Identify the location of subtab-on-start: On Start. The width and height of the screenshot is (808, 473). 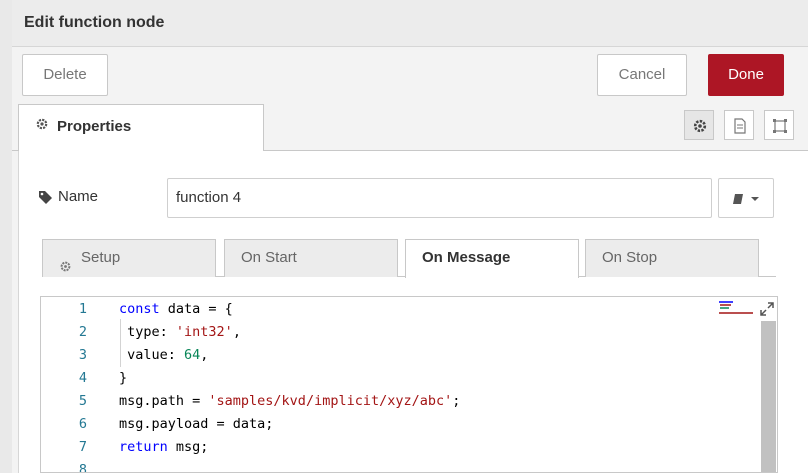
(311, 258).